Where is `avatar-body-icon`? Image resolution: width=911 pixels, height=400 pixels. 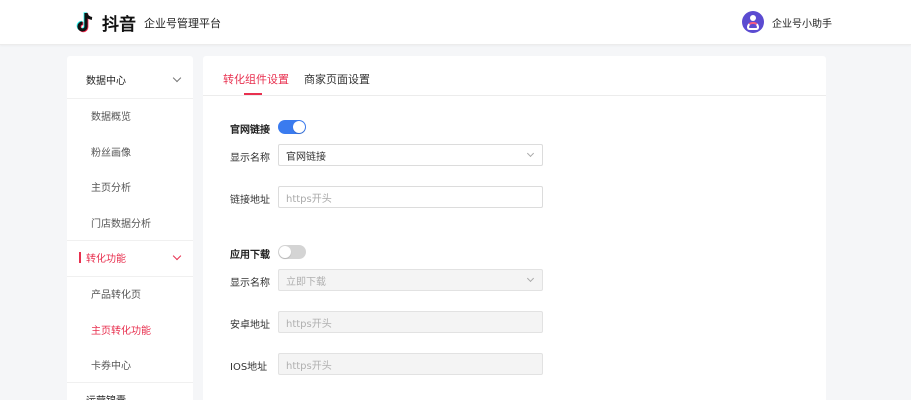 avatar-body-icon is located at coordinates (753, 26).